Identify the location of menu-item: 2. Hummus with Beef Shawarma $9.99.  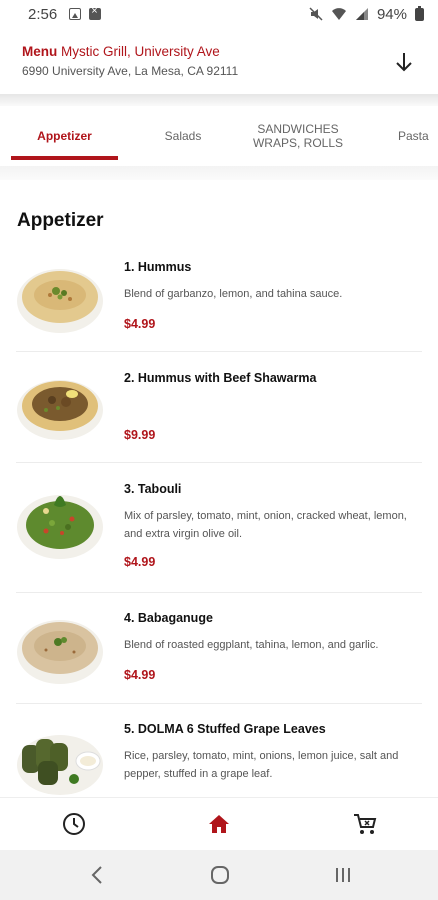
(219, 414).